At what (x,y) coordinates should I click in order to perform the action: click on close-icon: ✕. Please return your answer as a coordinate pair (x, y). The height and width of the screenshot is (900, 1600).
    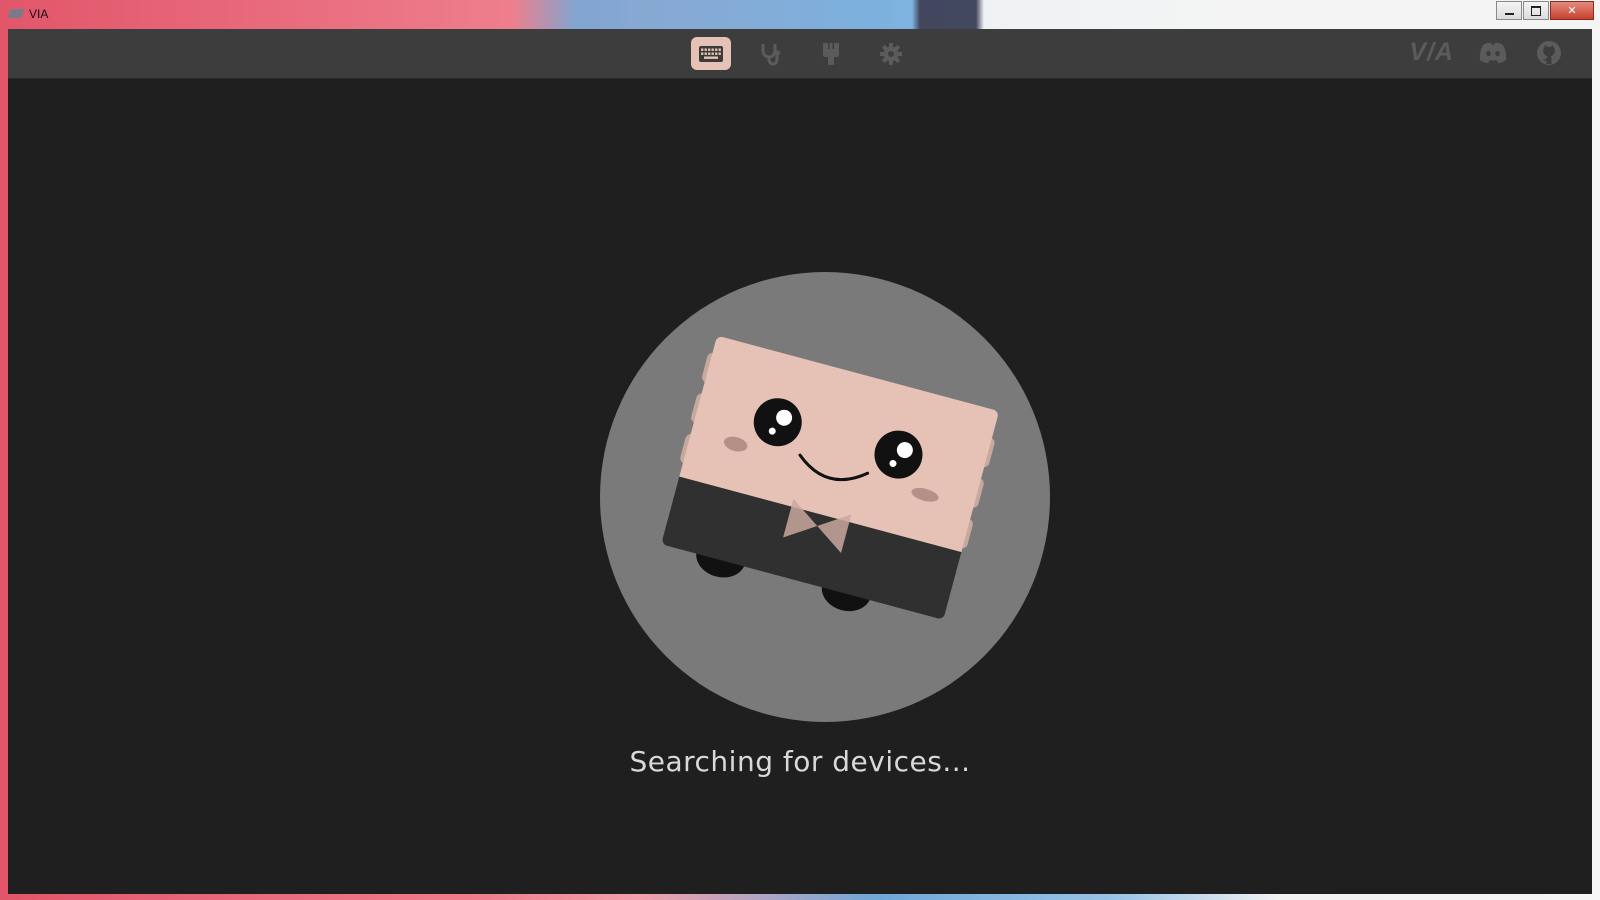
    Looking at the image, I should click on (1572, 10).